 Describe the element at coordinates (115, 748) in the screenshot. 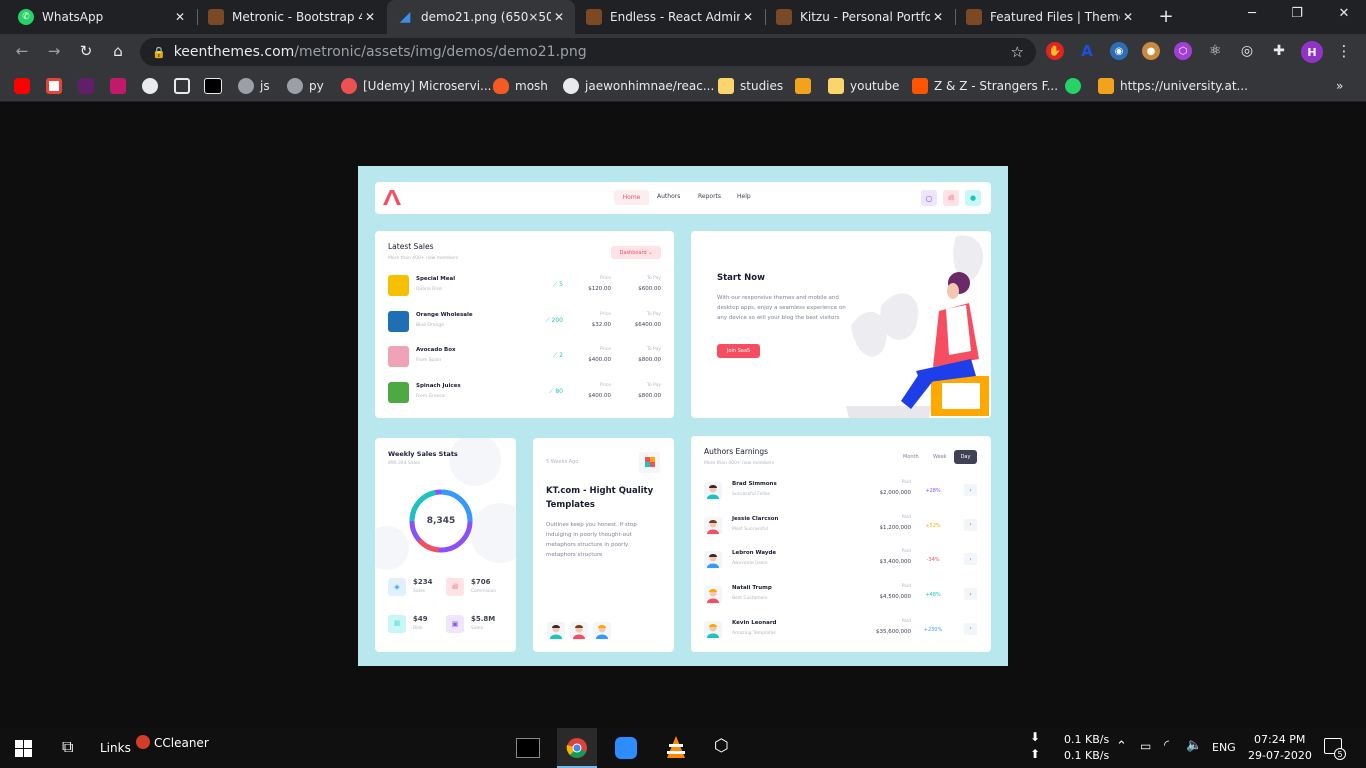

I see `links-toolbar: Links` at that location.